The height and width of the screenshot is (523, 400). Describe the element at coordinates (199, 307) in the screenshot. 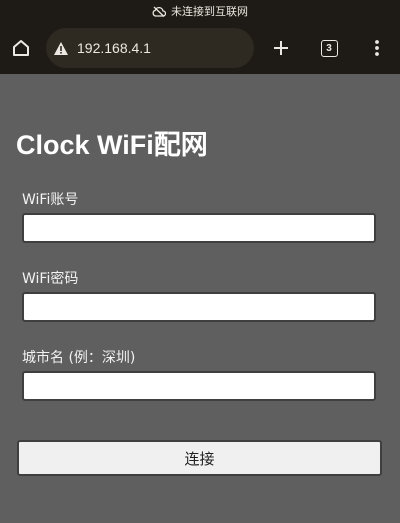

I see `wifi-password-input` at that location.